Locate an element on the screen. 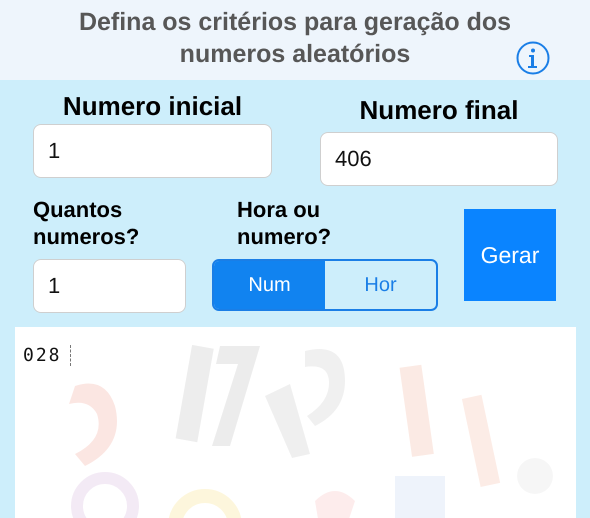  generate-button: Gerar is located at coordinates (510, 255).